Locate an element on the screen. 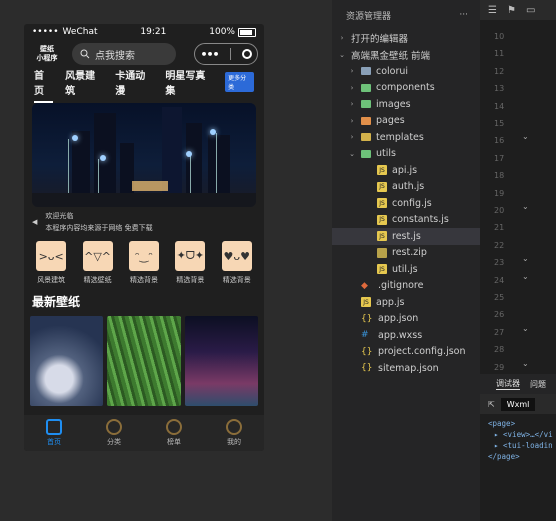 The image size is (556, 521). more-categories-tag: 更多分类 is located at coordinates (239, 82).